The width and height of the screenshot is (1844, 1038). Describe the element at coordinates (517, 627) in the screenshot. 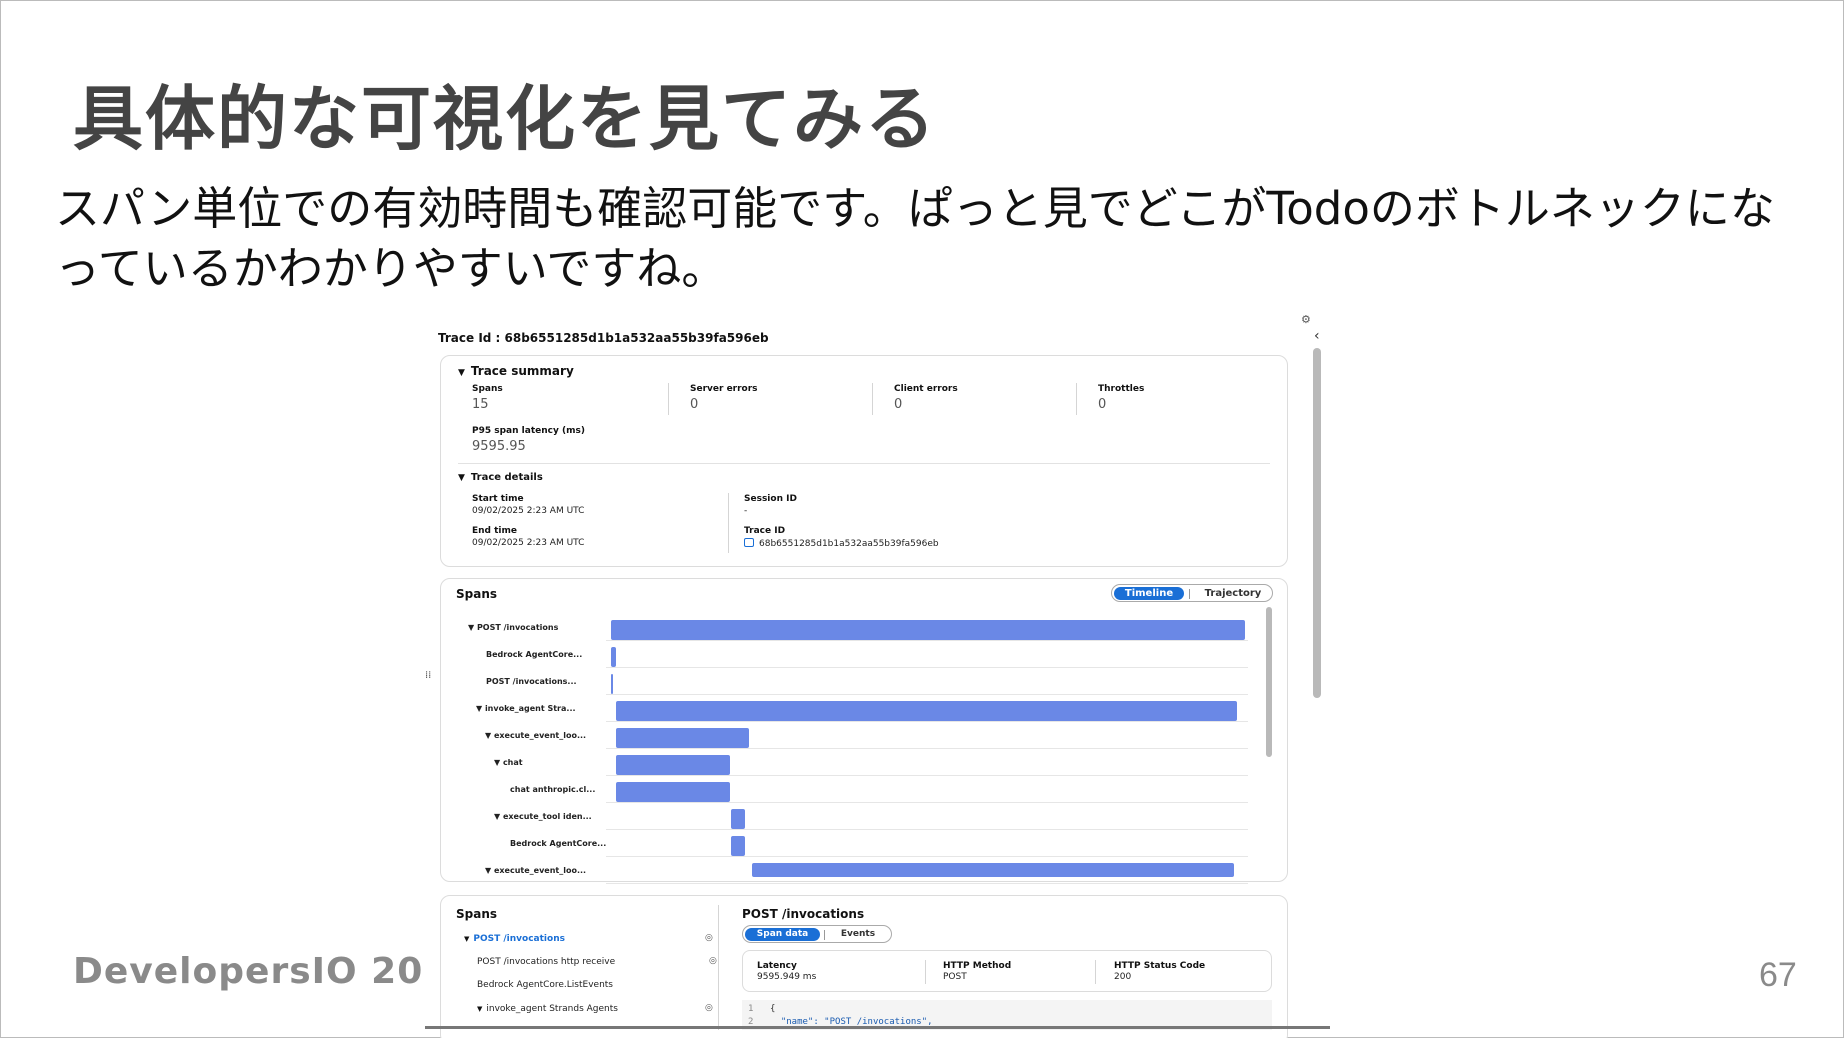

I see `span-name-text: POST /invocations` at that location.